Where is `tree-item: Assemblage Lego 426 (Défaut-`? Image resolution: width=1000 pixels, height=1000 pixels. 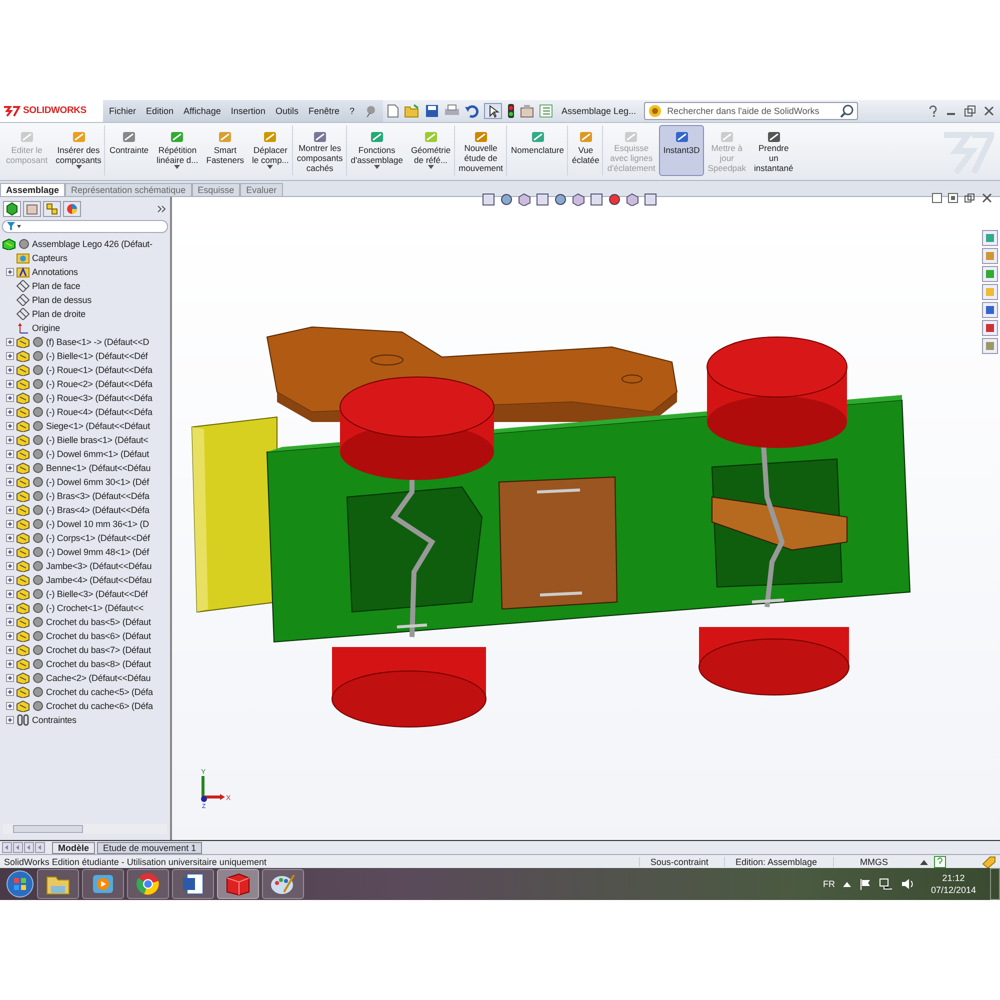
tree-item: Assemblage Lego 426 (Défaut- is located at coordinates (92, 244).